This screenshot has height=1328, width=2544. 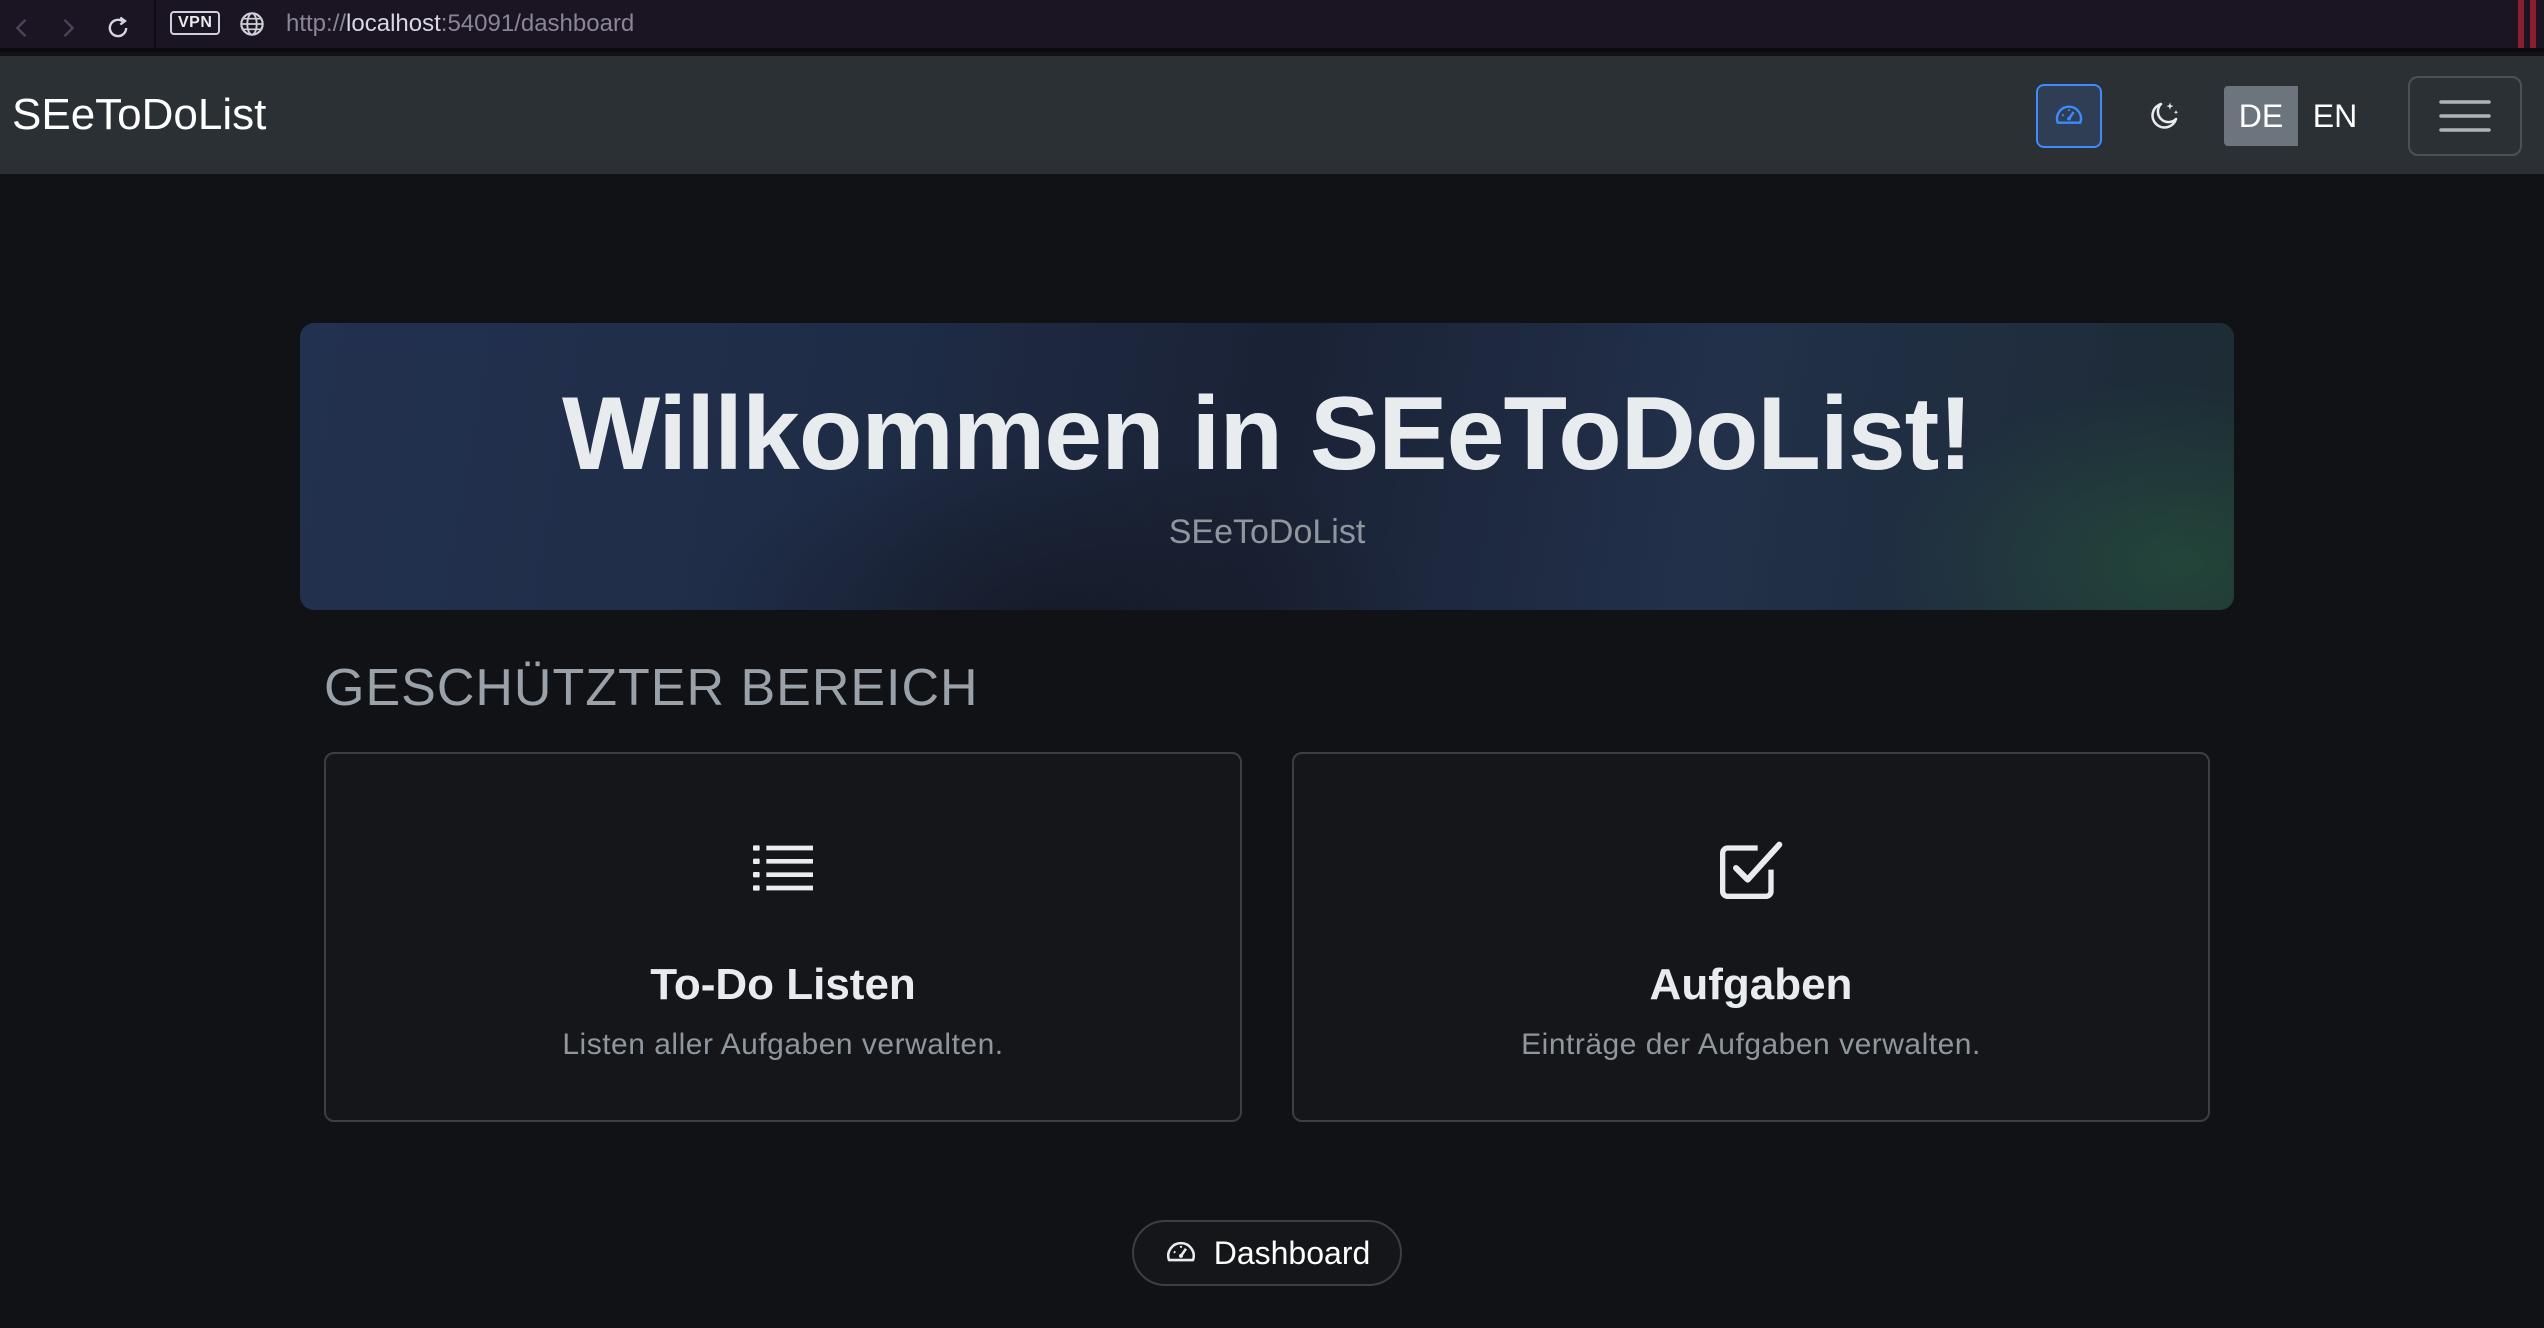 What do you see at coordinates (783, 868) in the screenshot?
I see `list-icon` at bounding box center [783, 868].